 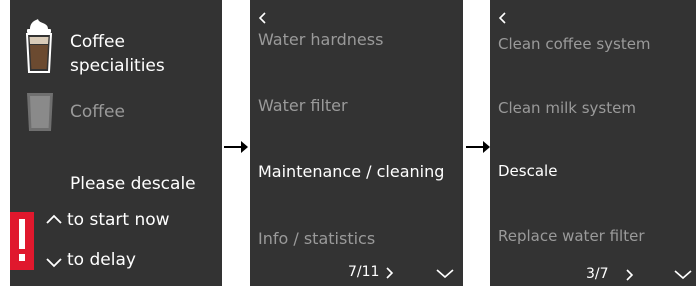 What do you see at coordinates (303, 105) in the screenshot?
I see `menu-item-water-filter: Water filter` at bounding box center [303, 105].